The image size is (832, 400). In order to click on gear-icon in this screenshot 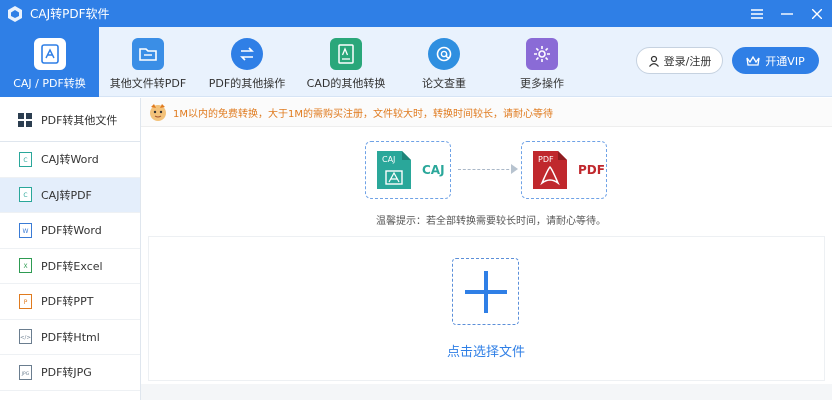, I will do `click(542, 54)`.